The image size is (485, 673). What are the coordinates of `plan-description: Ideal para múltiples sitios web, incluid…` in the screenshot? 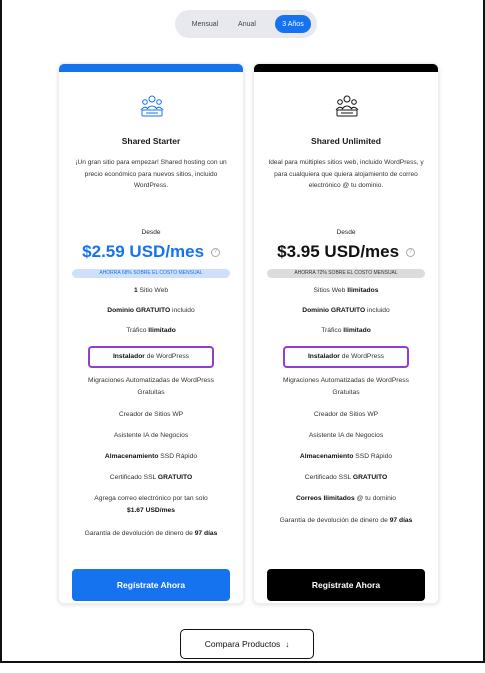 It's located at (346, 174).